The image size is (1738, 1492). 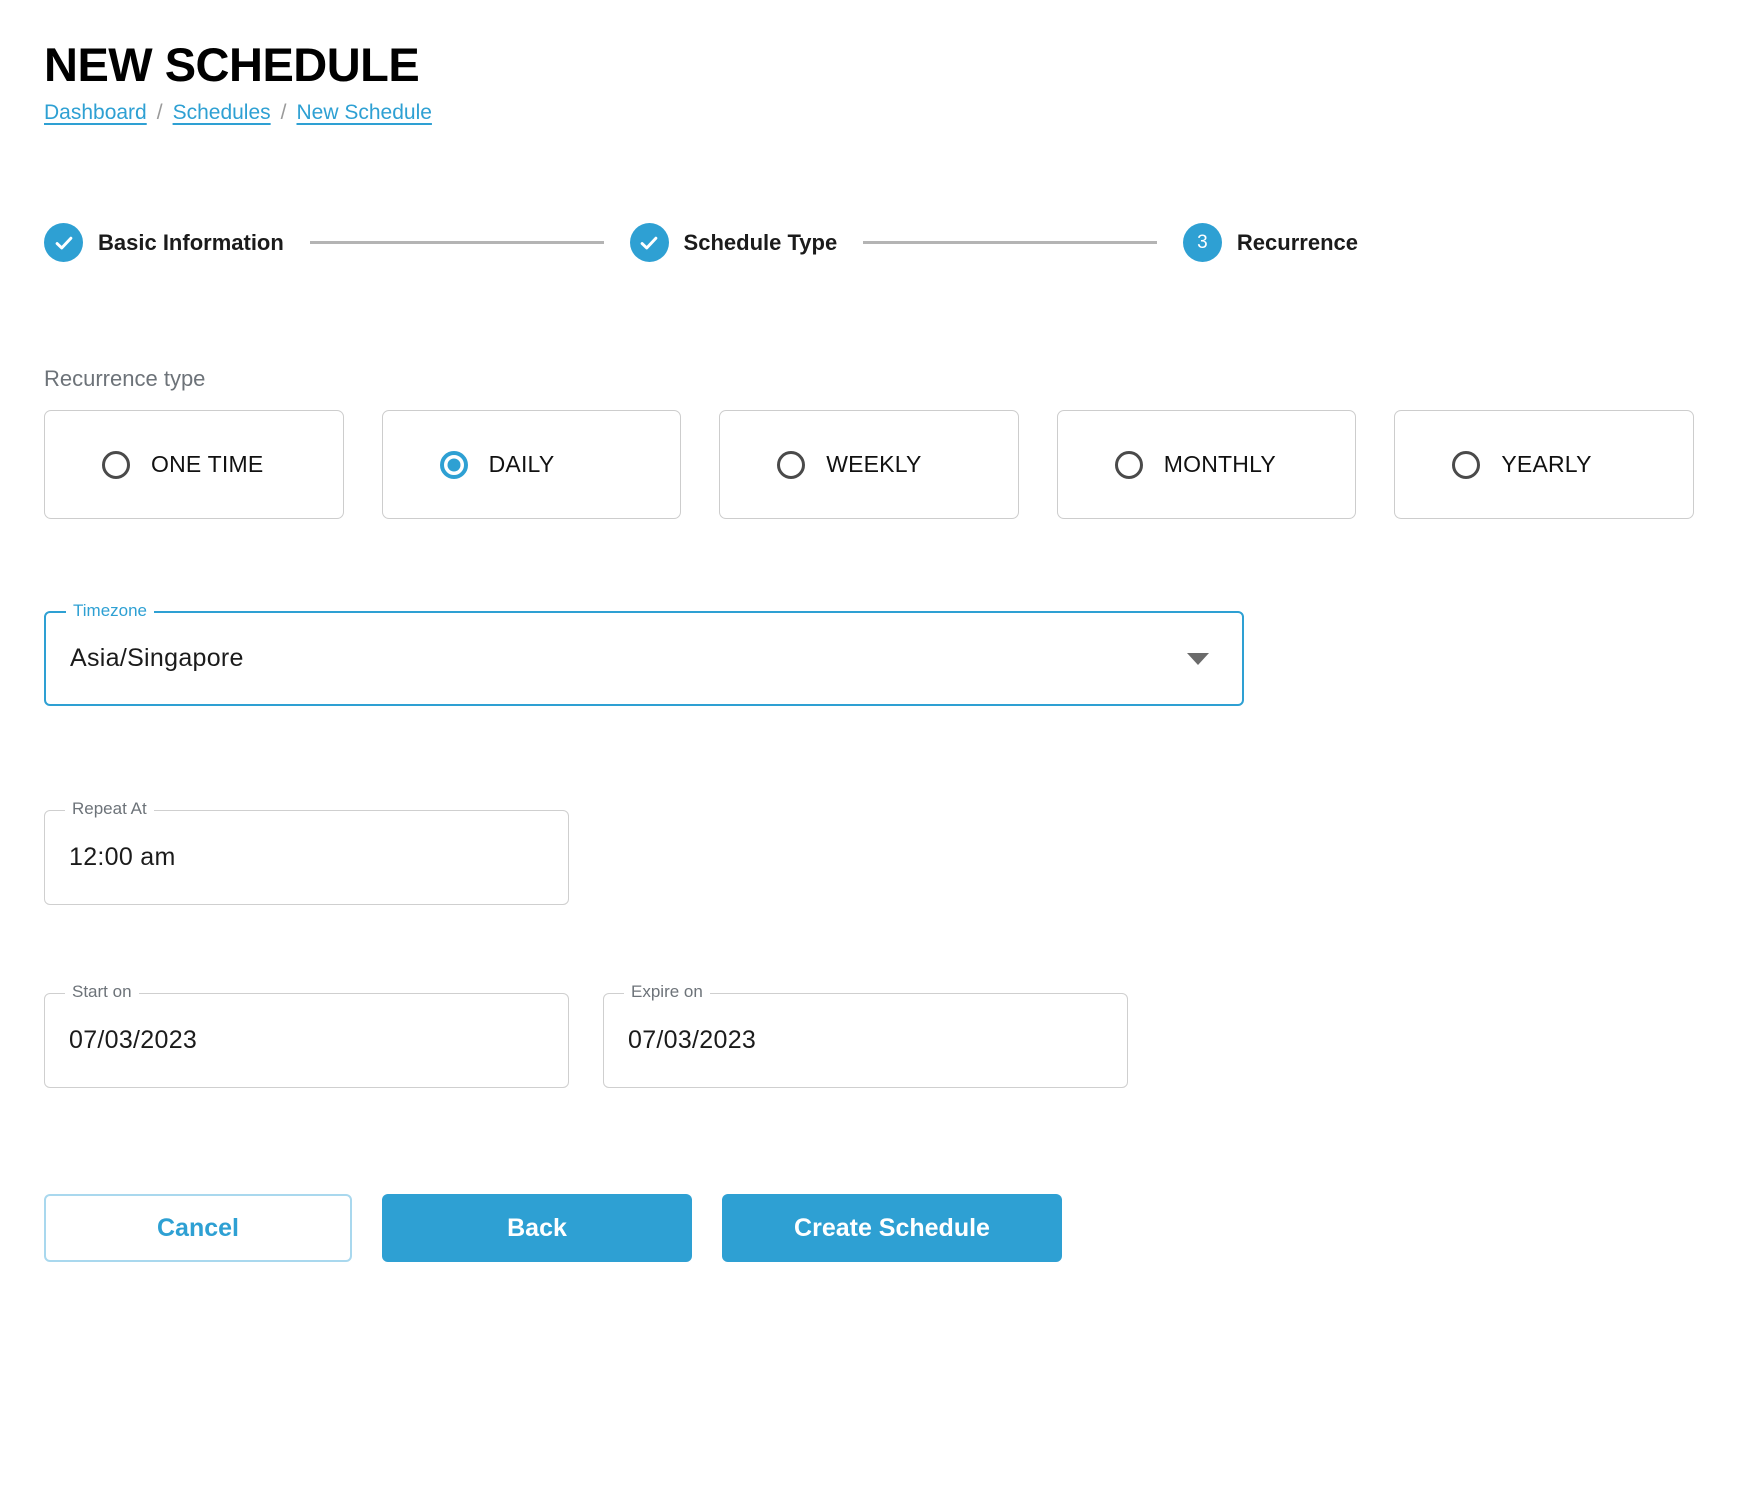 I want to click on form-actions: Cancel Back Create Schedule, so click(x=891, y=1228).